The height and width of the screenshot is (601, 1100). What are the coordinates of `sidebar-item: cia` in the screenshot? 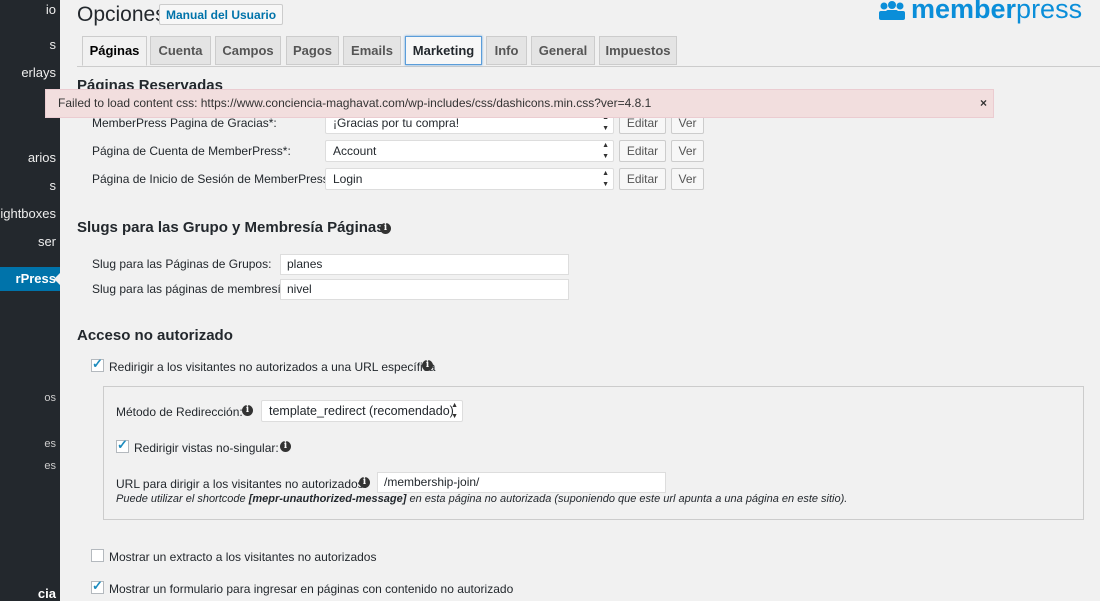 It's located at (30, 591).